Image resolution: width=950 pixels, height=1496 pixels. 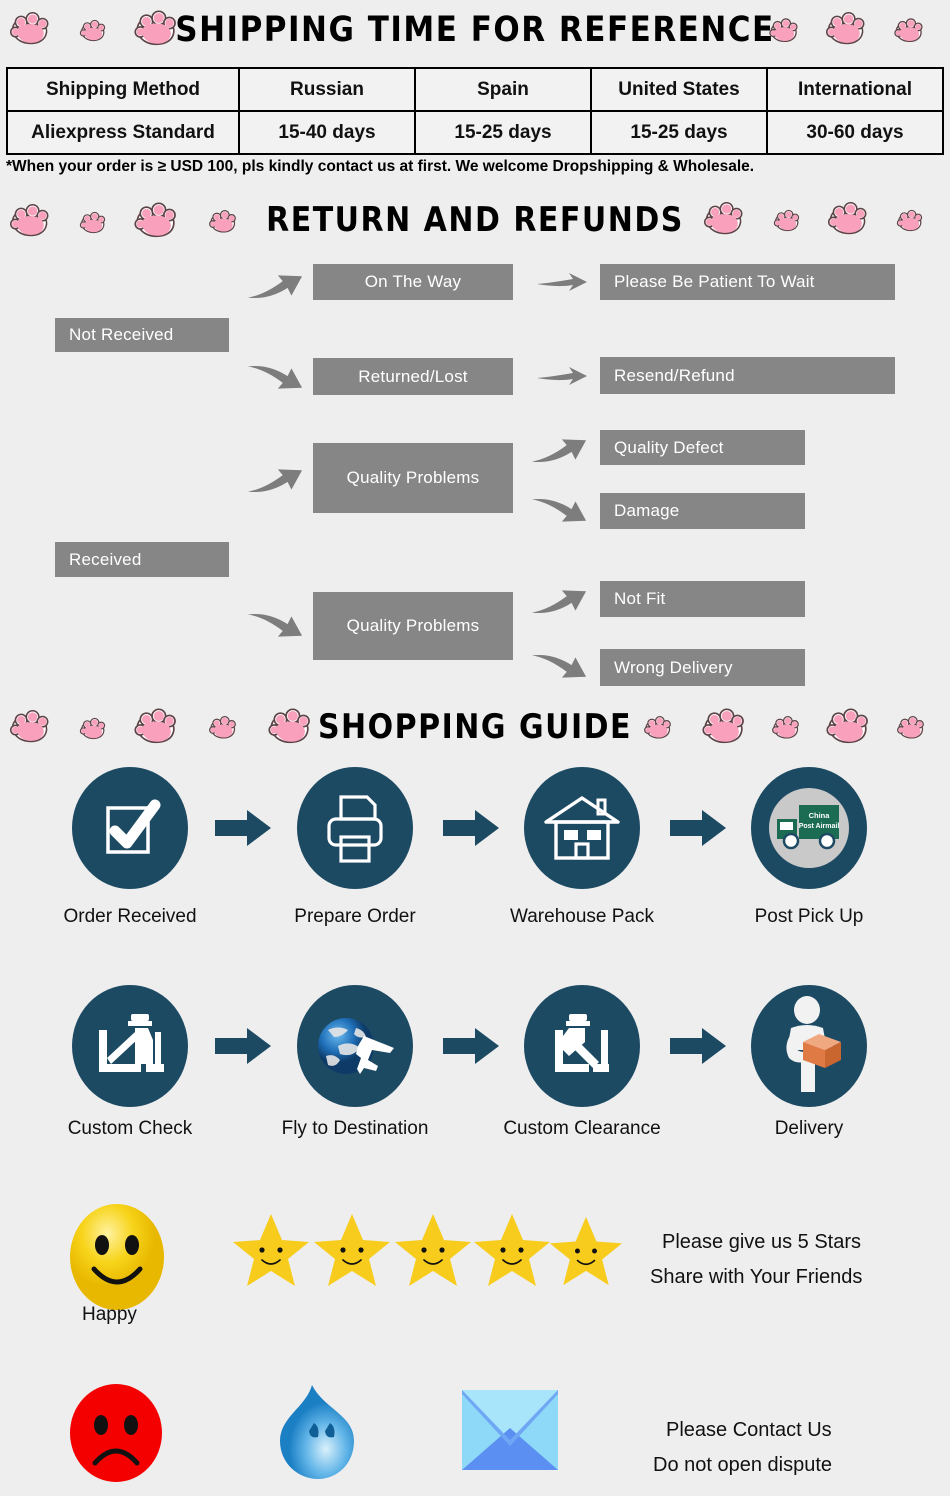 What do you see at coordinates (117, 1257) in the screenshot?
I see `happy-face-icon` at bounding box center [117, 1257].